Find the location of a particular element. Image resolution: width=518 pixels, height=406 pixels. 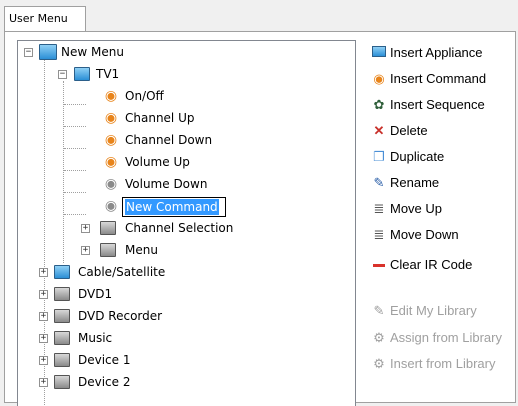

tree-item-label: On/Off is located at coordinates (144, 96).